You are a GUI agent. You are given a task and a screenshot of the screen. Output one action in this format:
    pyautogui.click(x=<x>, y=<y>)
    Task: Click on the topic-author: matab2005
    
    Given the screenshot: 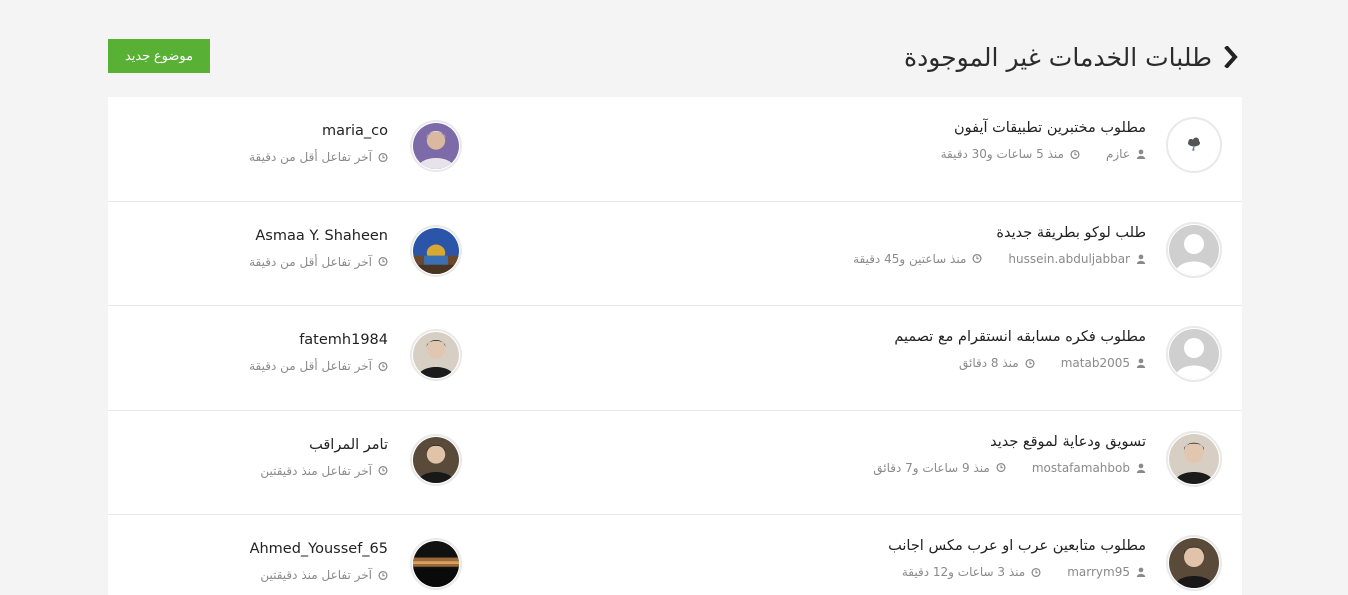 What is the action you would take?
    pyautogui.click(x=1095, y=363)
    